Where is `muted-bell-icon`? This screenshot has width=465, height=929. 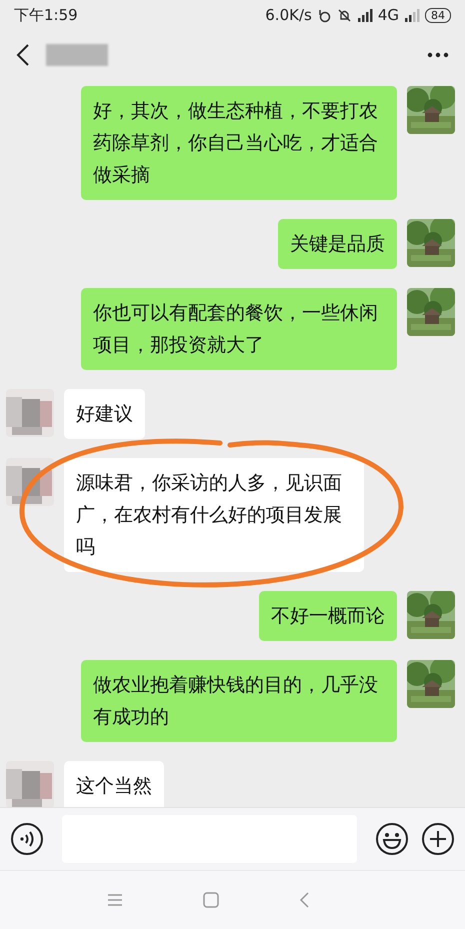
muted-bell-icon is located at coordinates (344, 15).